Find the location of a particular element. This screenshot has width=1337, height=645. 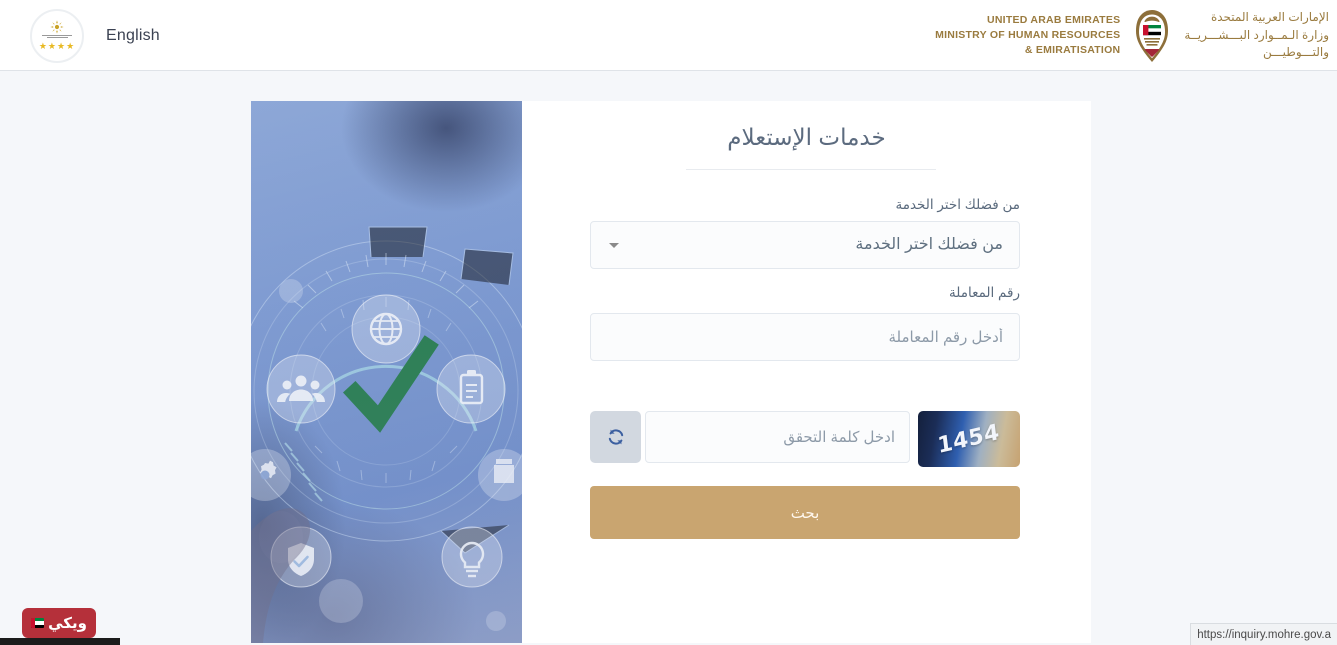

captcha-code: 1454 is located at coordinates (969, 439).